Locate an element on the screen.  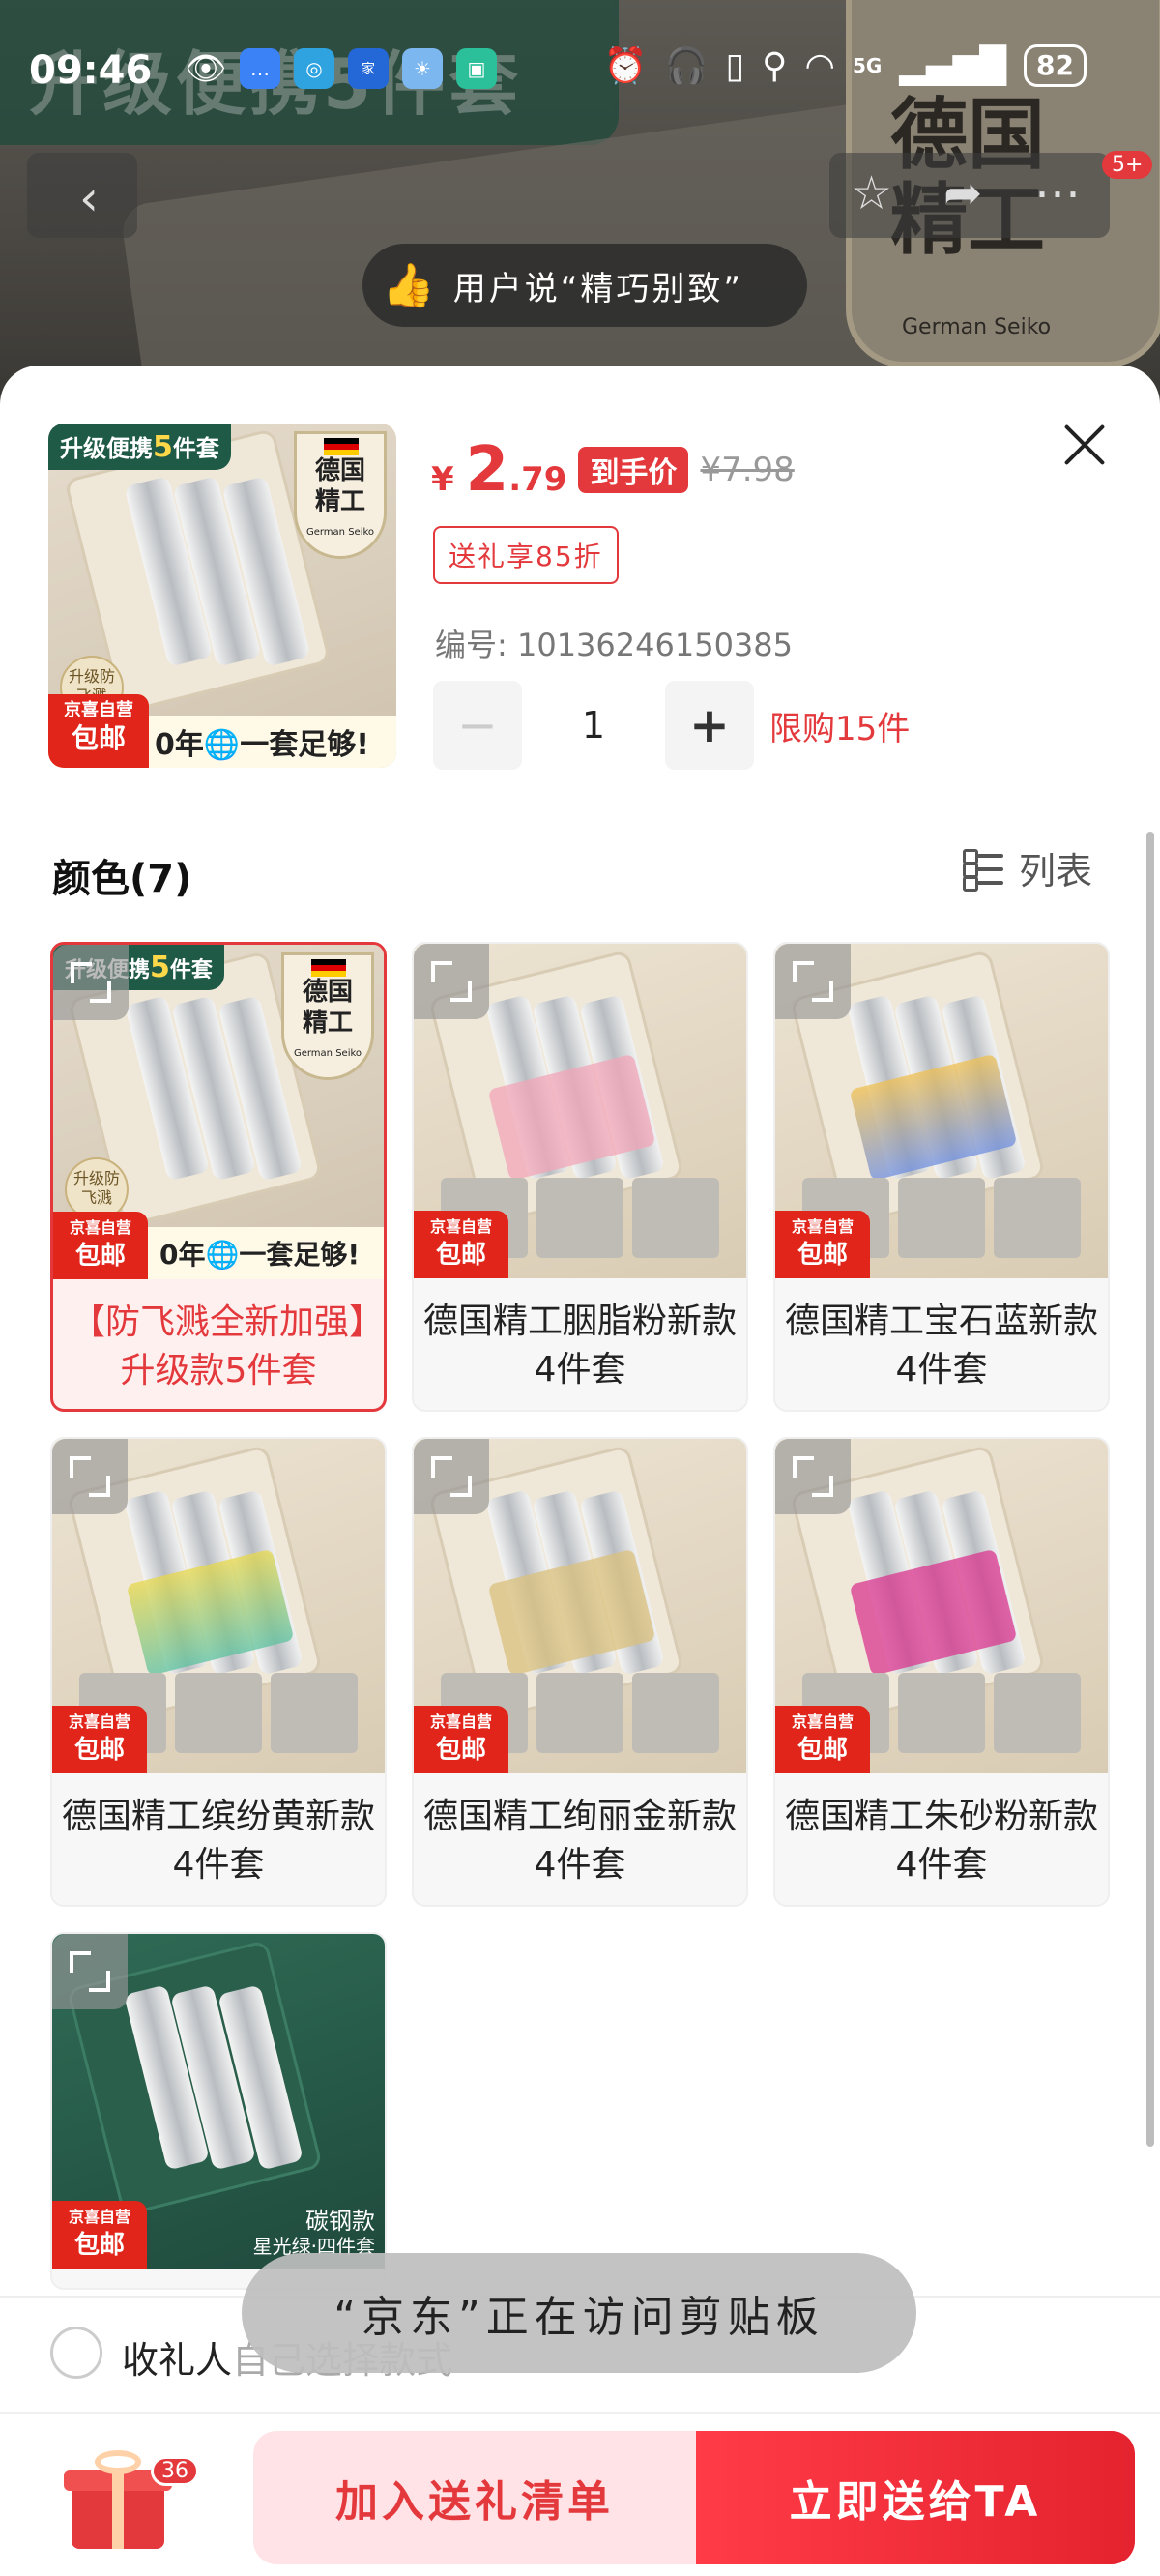
bottom-action-bar: 36 加入送礼清单 立即送给TA is located at coordinates (580, 2494).